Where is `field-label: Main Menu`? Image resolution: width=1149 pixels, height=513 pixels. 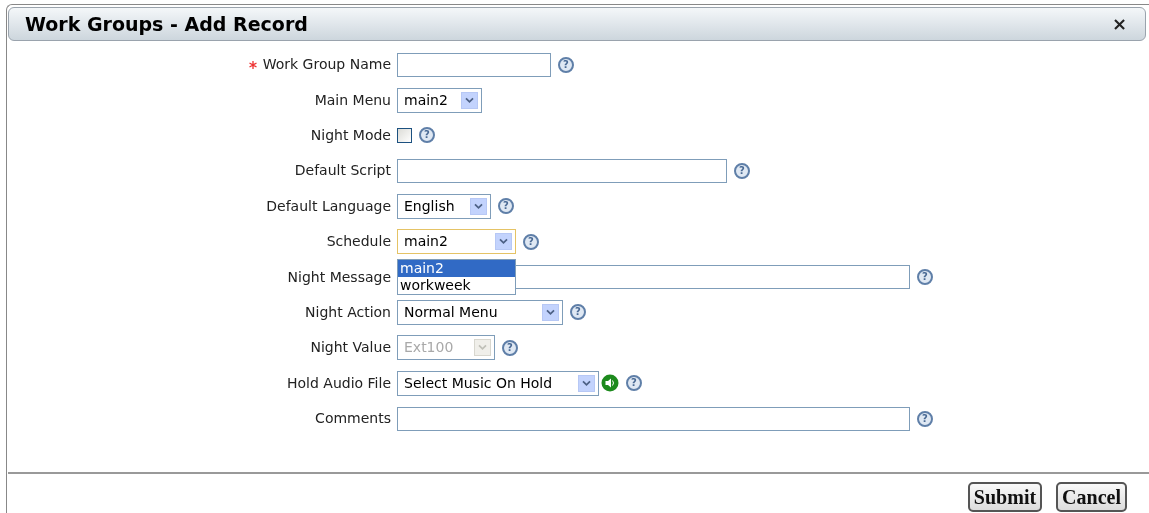 field-label: Main Menu is located at coordinates (352, 100).